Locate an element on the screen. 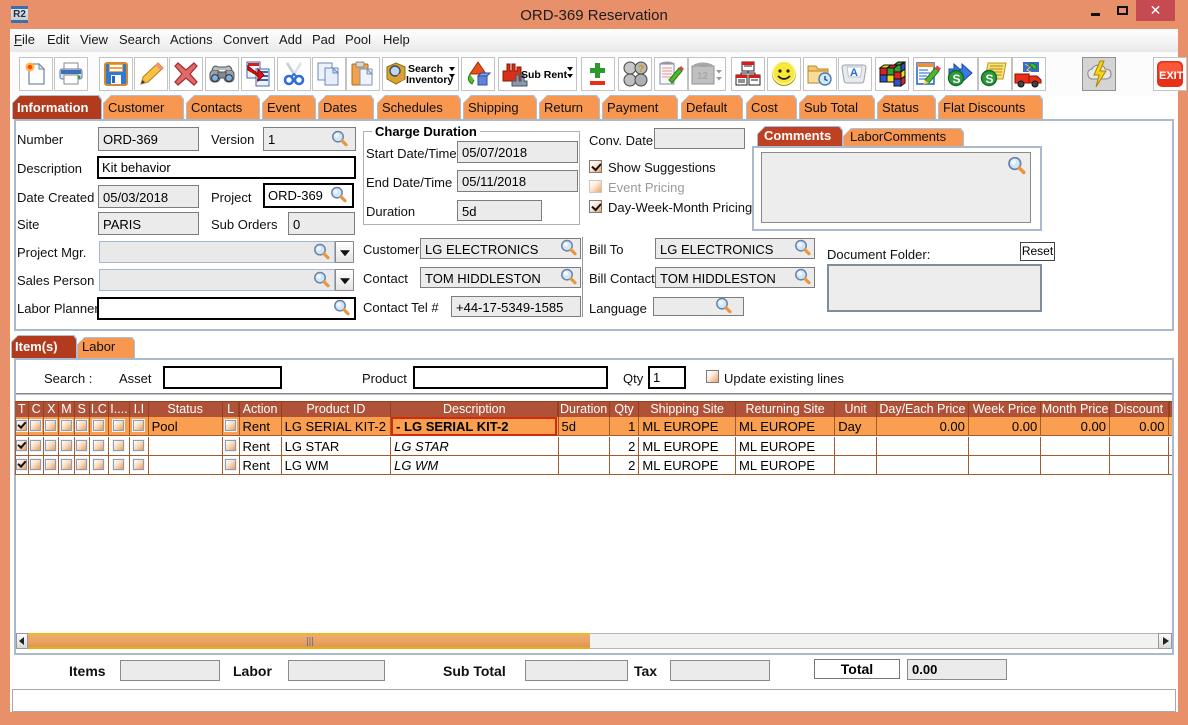 The width and height of the screenshot is (1188, 725). svg-text: A is located at coordinates (854, 73).